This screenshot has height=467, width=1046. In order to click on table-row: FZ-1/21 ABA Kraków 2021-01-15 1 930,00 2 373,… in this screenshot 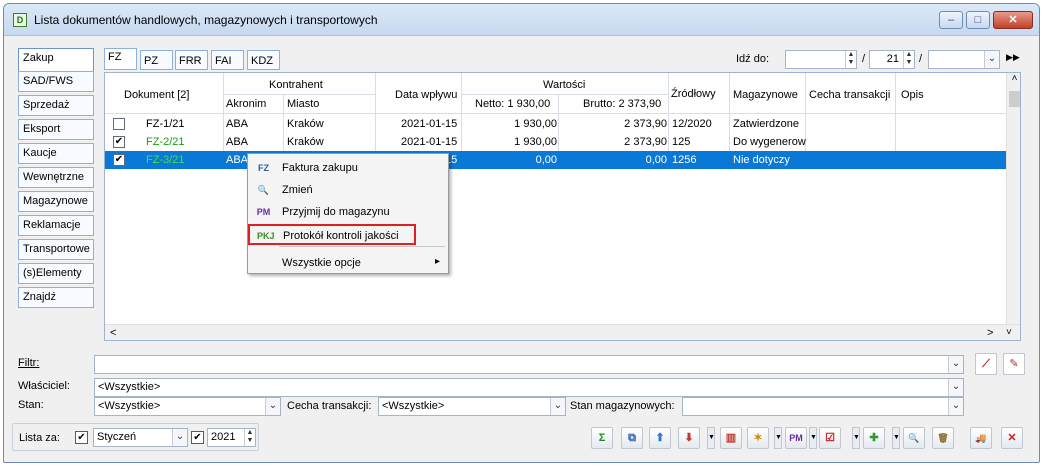, I will do `click(555, 124)`.